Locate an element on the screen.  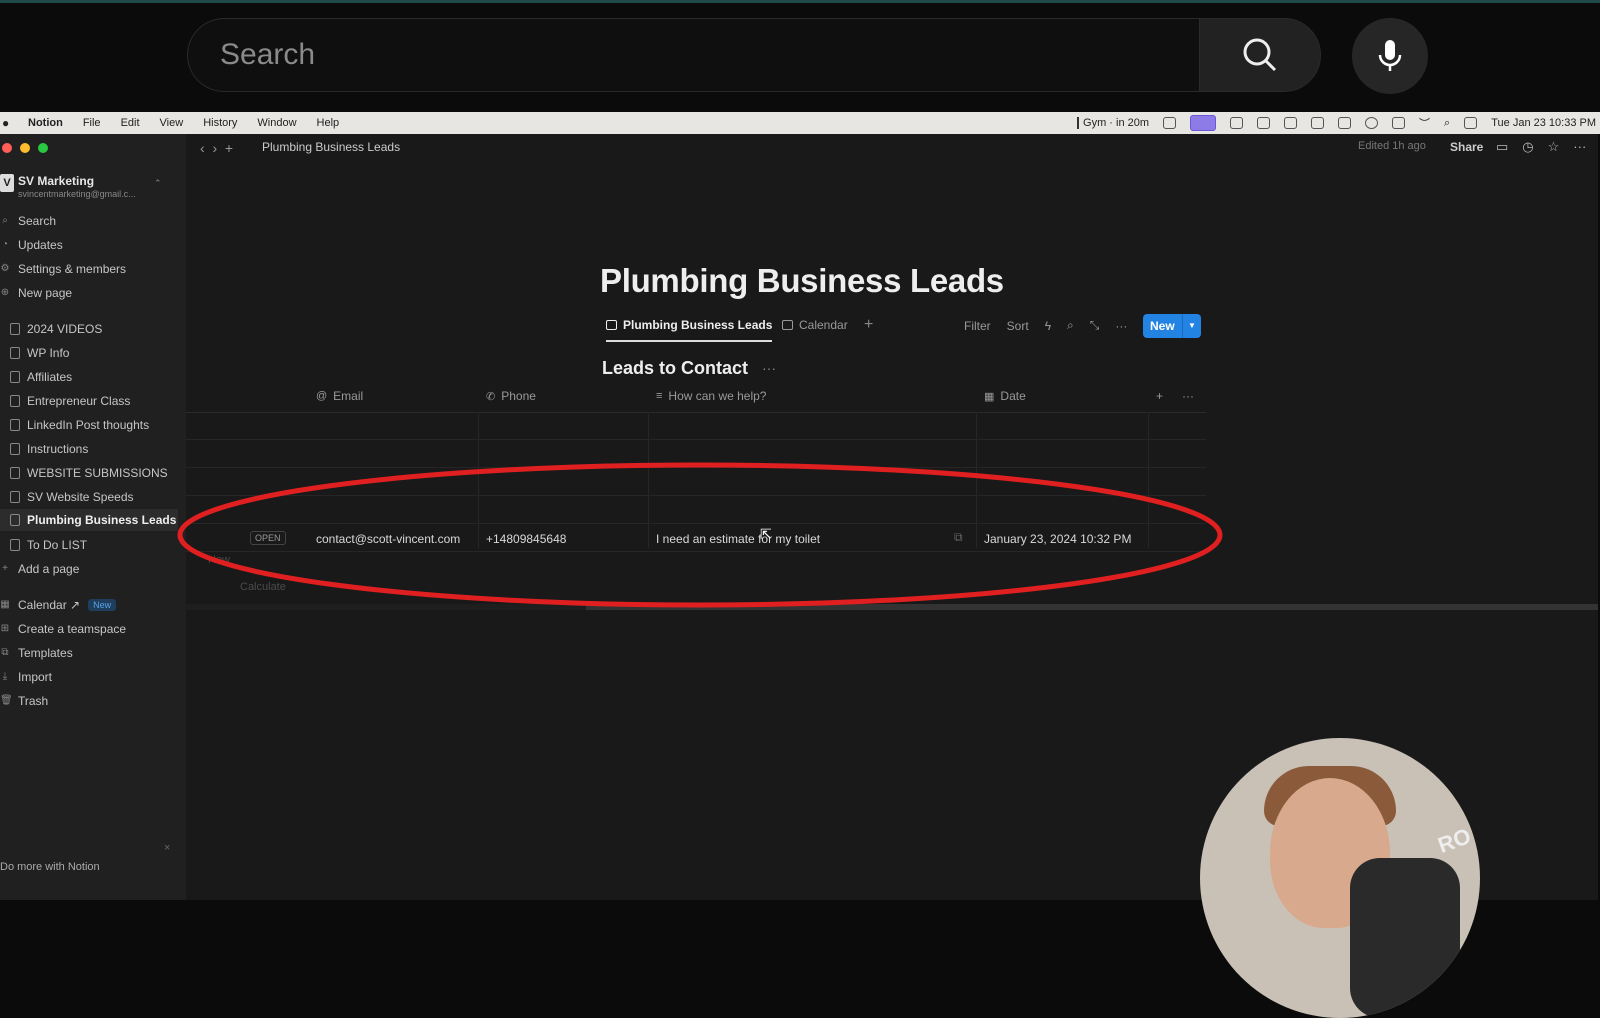
column-email: @ Email is located at coordinates (339, 396).